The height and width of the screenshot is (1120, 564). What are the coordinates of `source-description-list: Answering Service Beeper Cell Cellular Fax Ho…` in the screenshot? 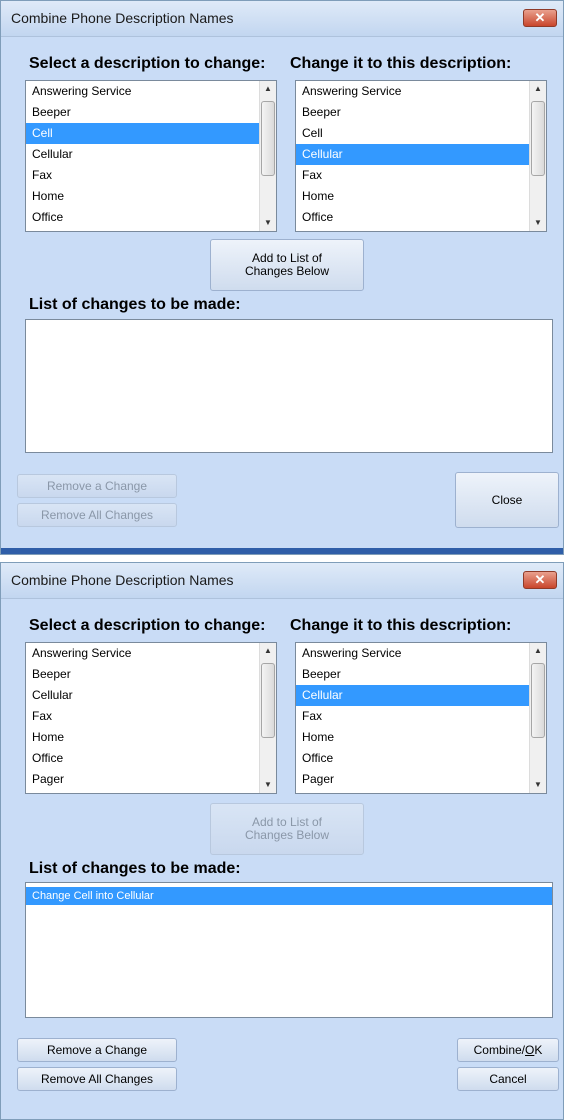 It's located at (151, 156).